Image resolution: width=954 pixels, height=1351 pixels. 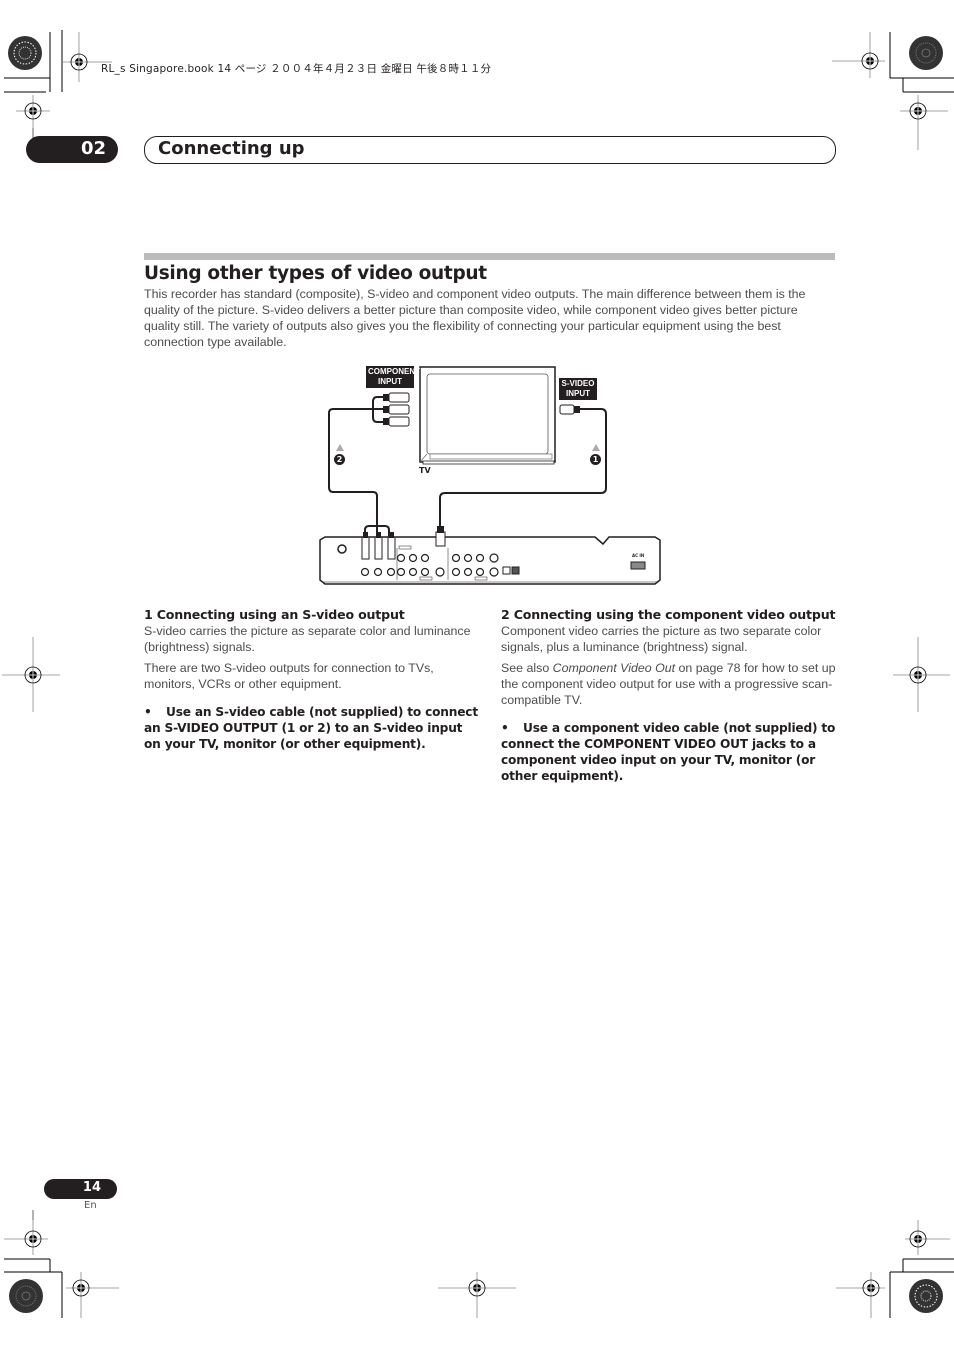 What do you see at coordinates (274, 614) in the screenshot?
I see `svideo-heading: 1 Connecting using an S-video output` at bounding box center [274, 614].